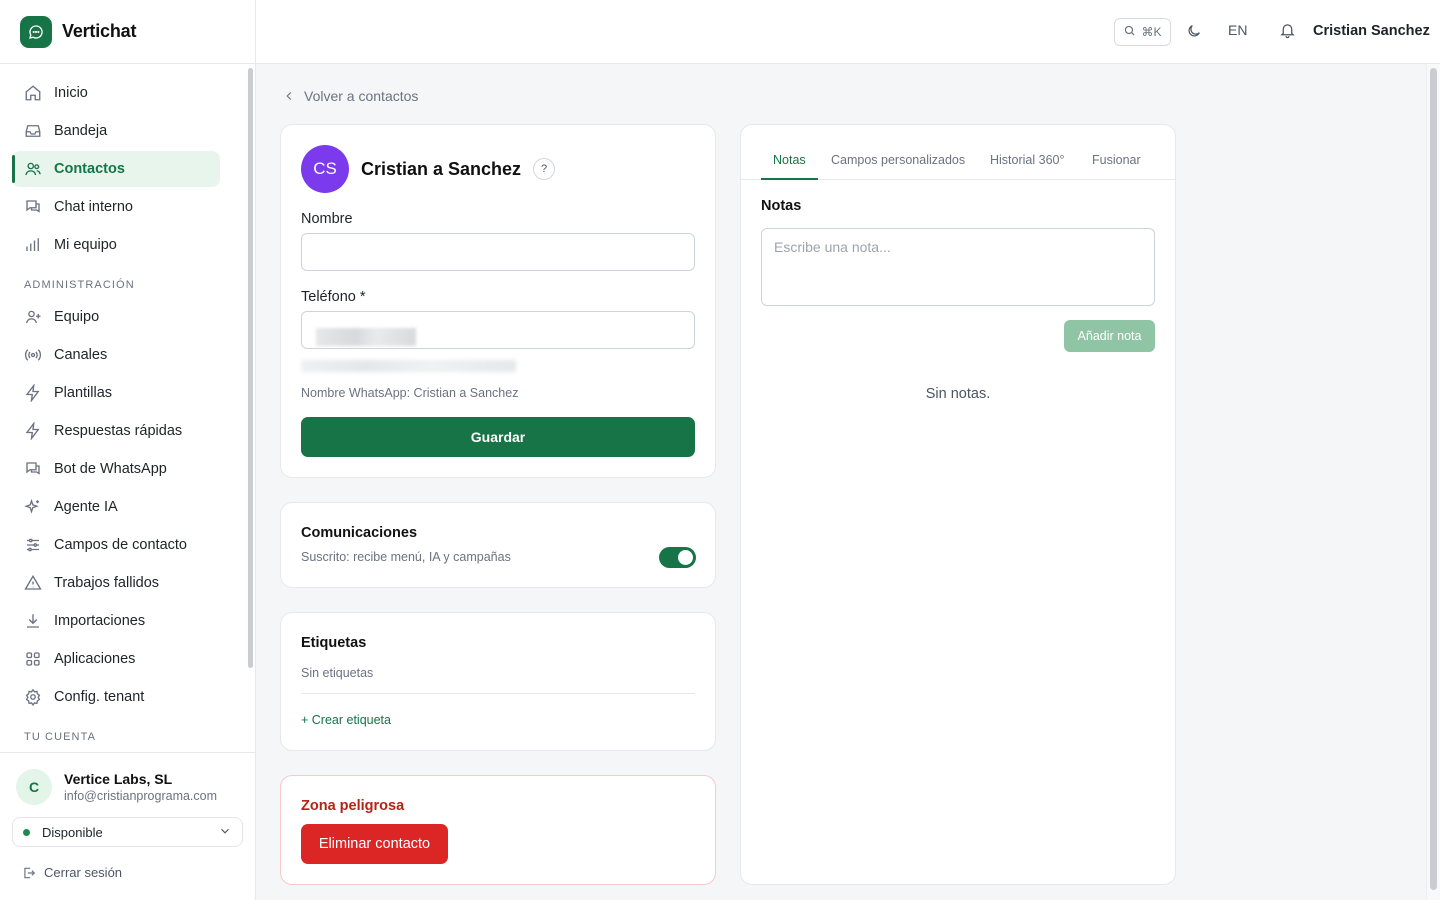 This screenshot has width=1440, height=900. I want to click on sidebar-item-label: Equipo, so click(77, 317).